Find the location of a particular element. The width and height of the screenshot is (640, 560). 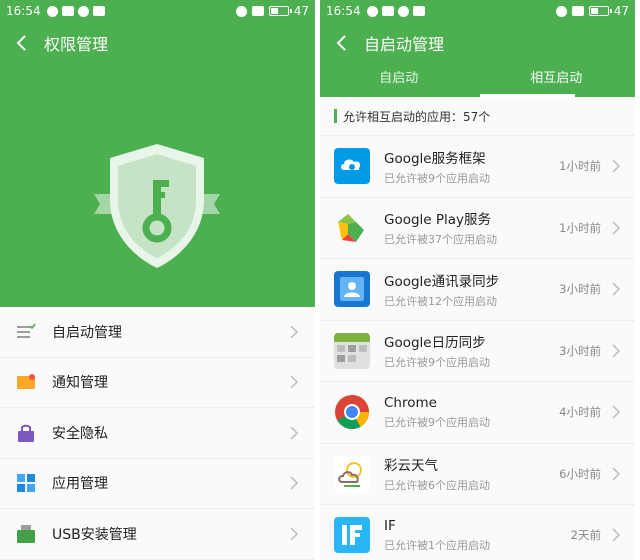

google-play-services-icon is located at coordinates (352, 228).